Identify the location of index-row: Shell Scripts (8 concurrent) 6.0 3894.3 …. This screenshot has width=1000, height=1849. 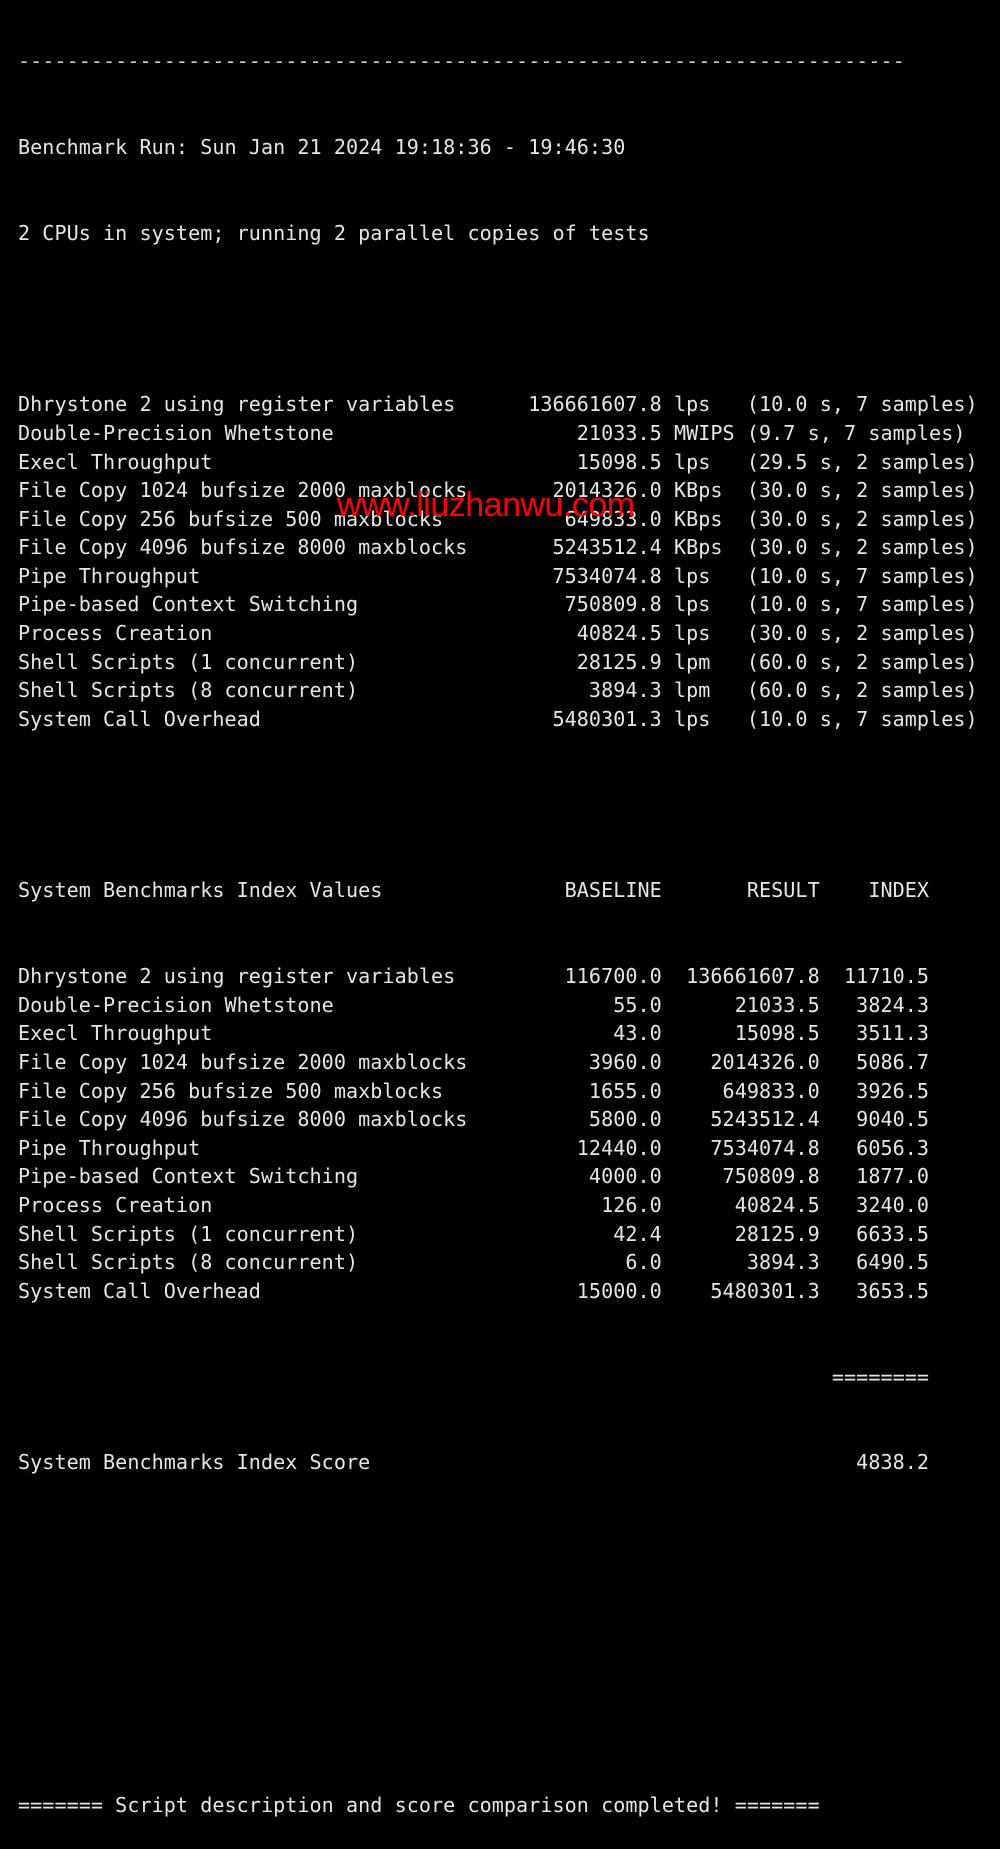
(474, 1262).